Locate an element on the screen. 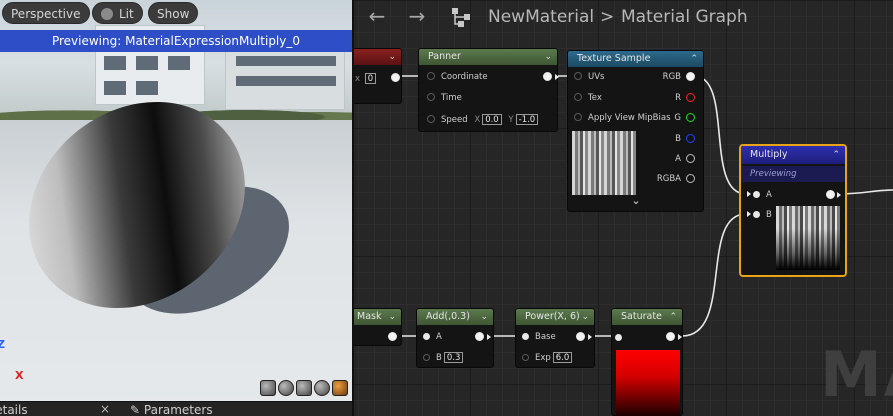  b-output-label: B is located at coordinates (678, 139).